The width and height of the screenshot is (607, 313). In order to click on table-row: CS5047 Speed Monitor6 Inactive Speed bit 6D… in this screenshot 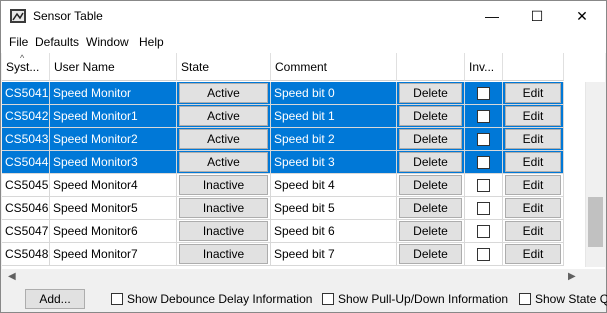, I will do `click(283, 231)`.